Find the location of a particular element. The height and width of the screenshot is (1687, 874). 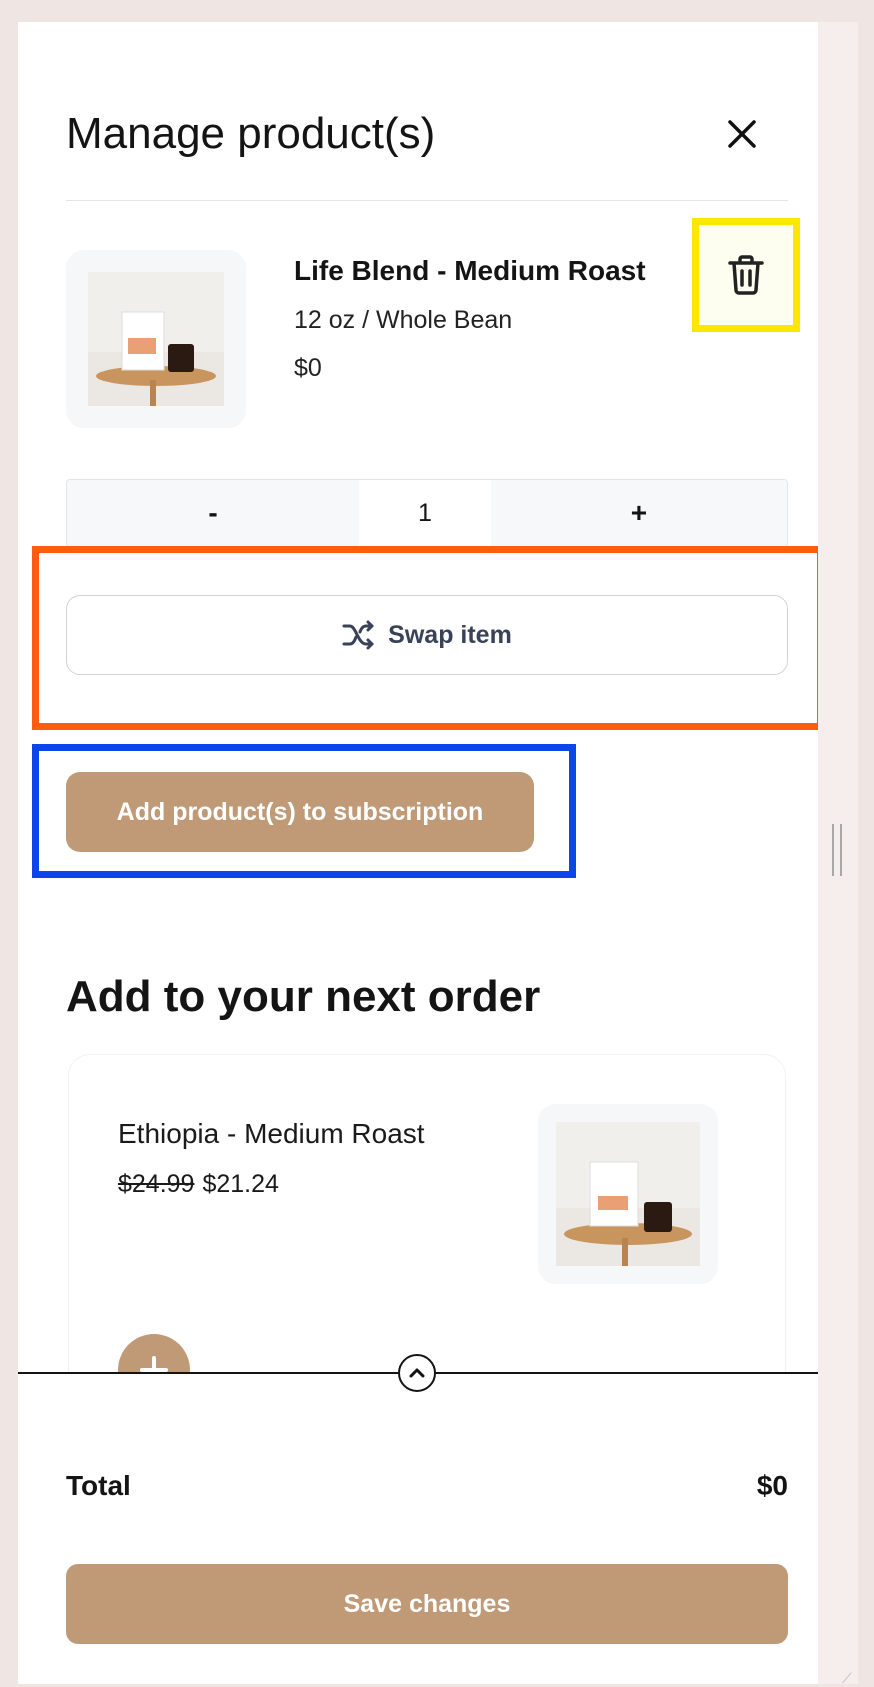

upsell-price: $21.24 is located at coordinates (240, 1184).